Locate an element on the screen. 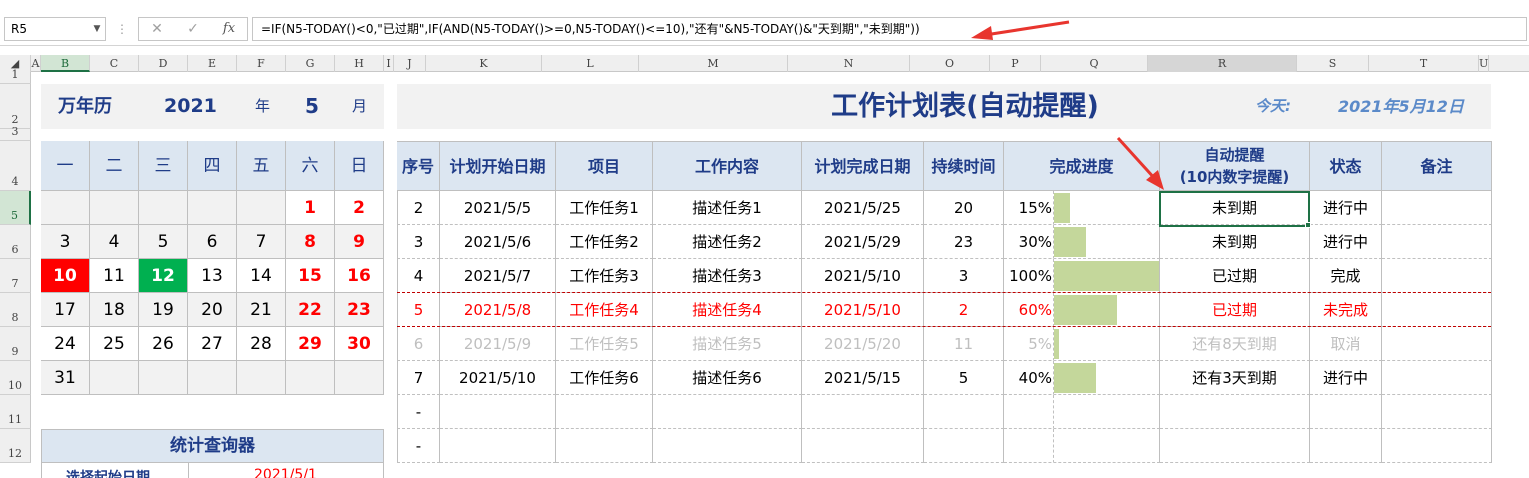 This screenshot has height=478, width=1529. column-header-m: M is located at coordinates (713, 63).